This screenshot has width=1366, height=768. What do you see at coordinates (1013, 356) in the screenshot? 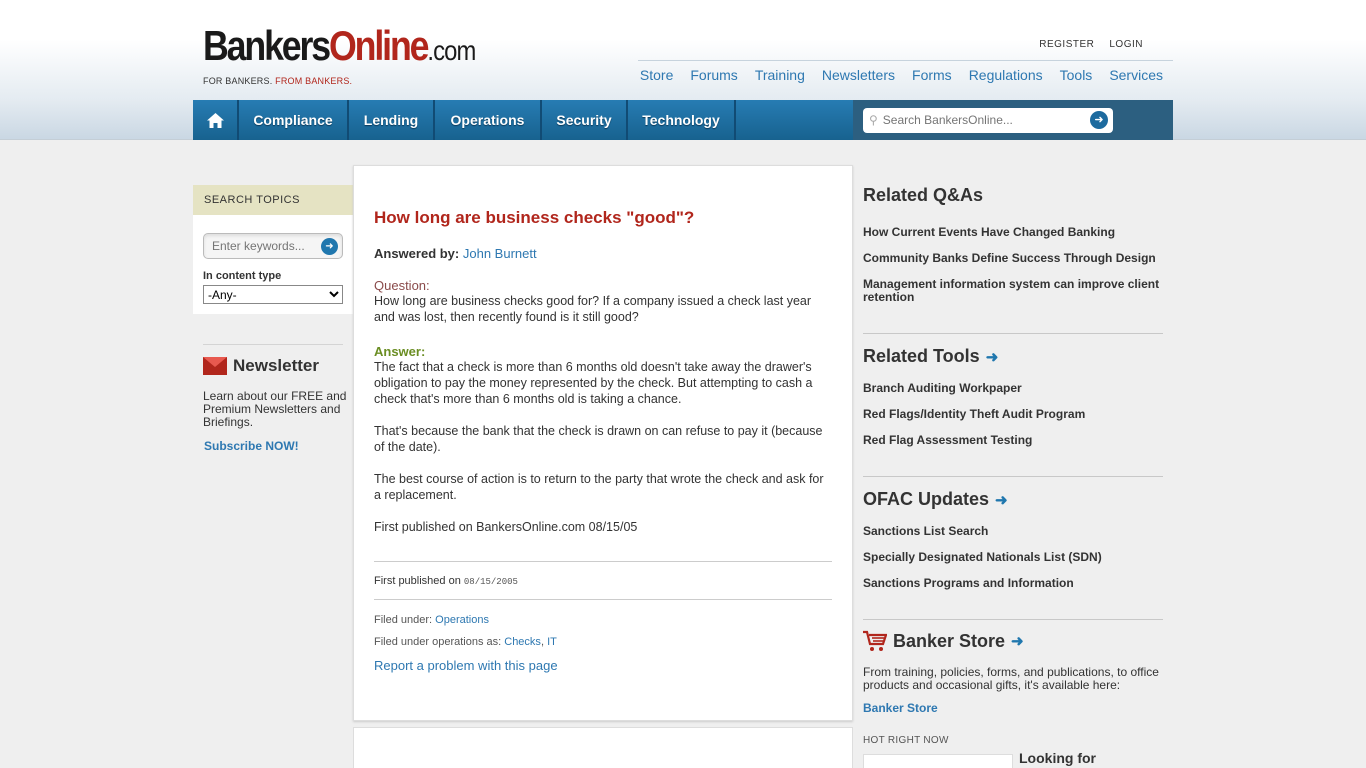
I see `related-tools-header: Related Tools ➜` at bounding box center [1013, 356].